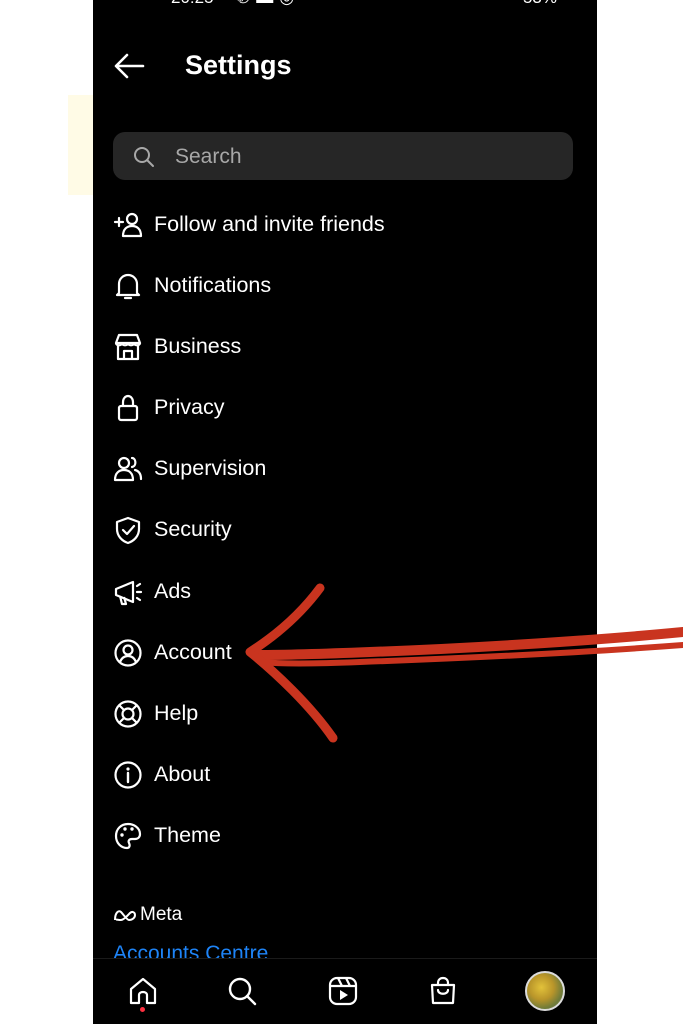  What do you see at coordinates (128, 531) in the screenshot?
I see `shield-check-icon` at bounding box center [128, 531].